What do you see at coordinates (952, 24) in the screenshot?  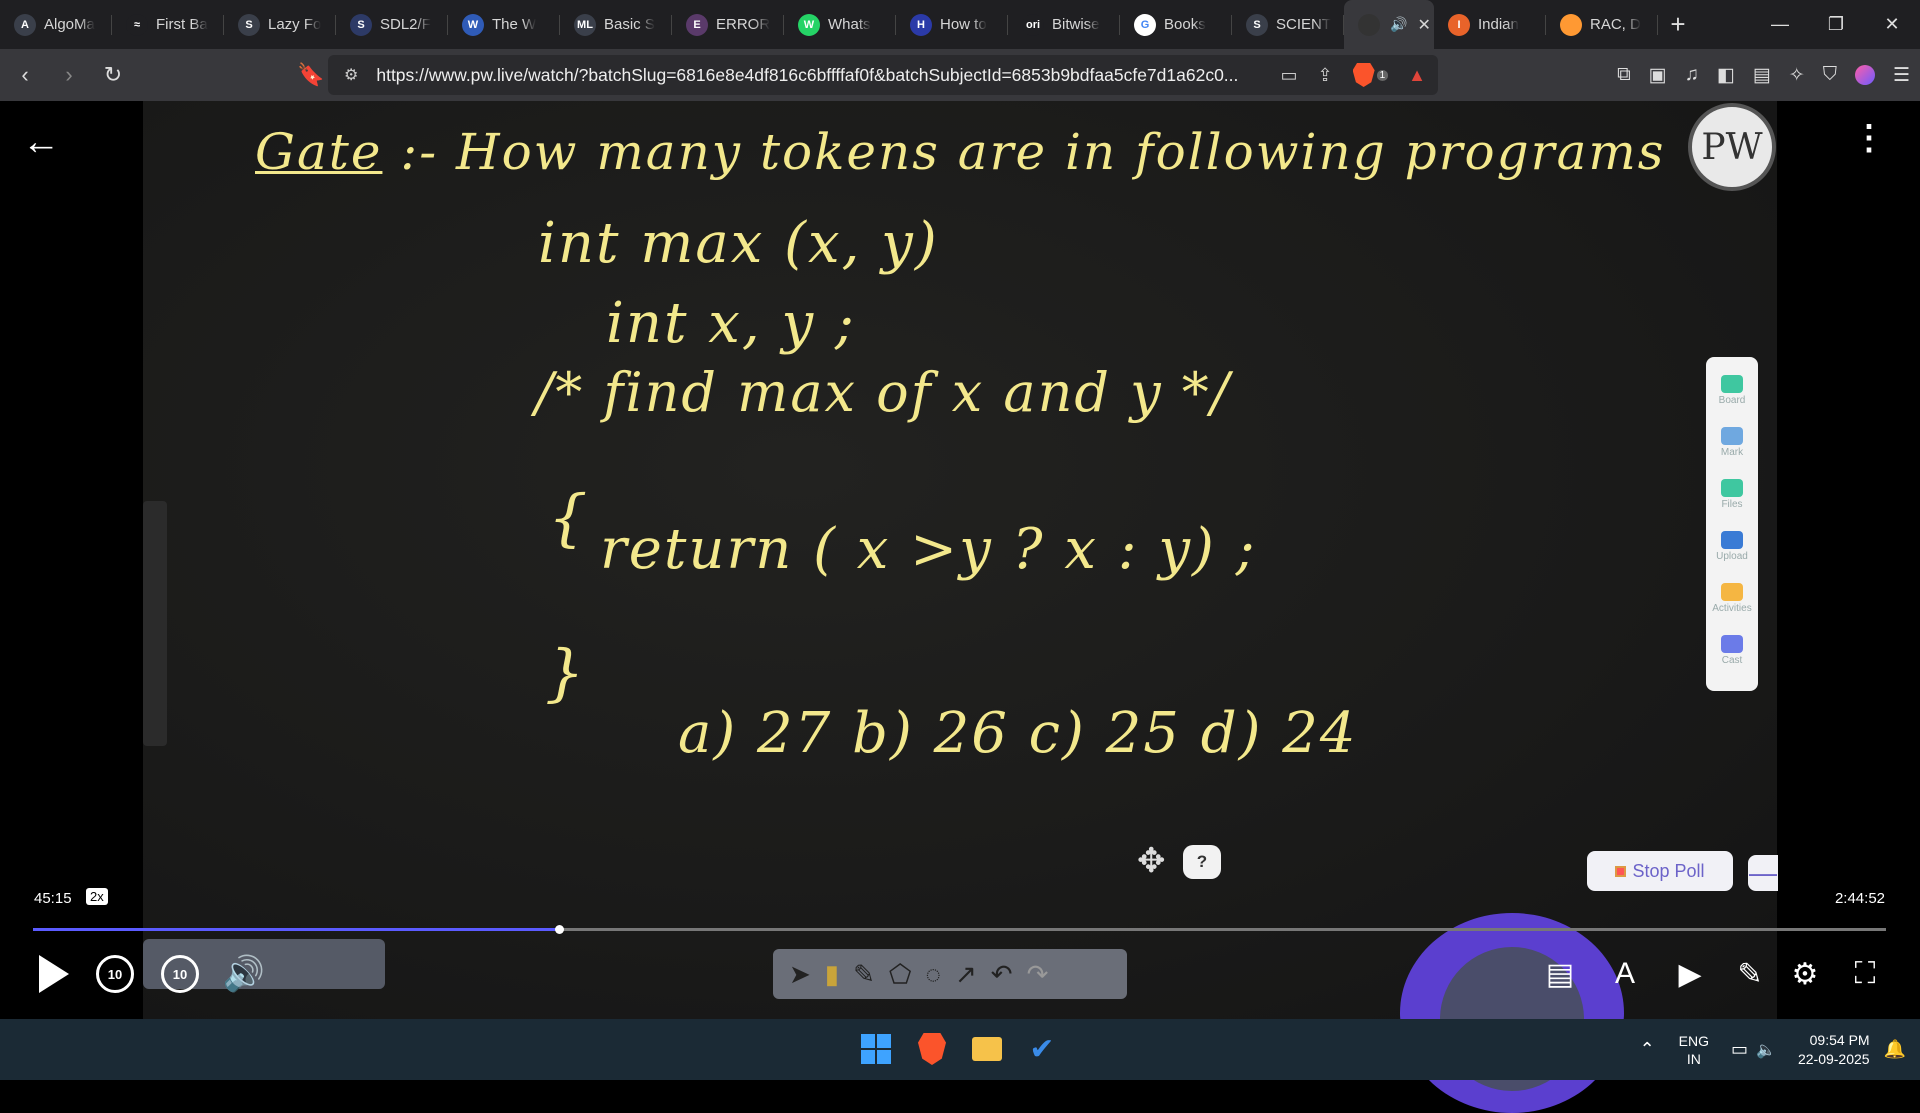 I see `tab-8: H How to` at bounding box center [952, 24].